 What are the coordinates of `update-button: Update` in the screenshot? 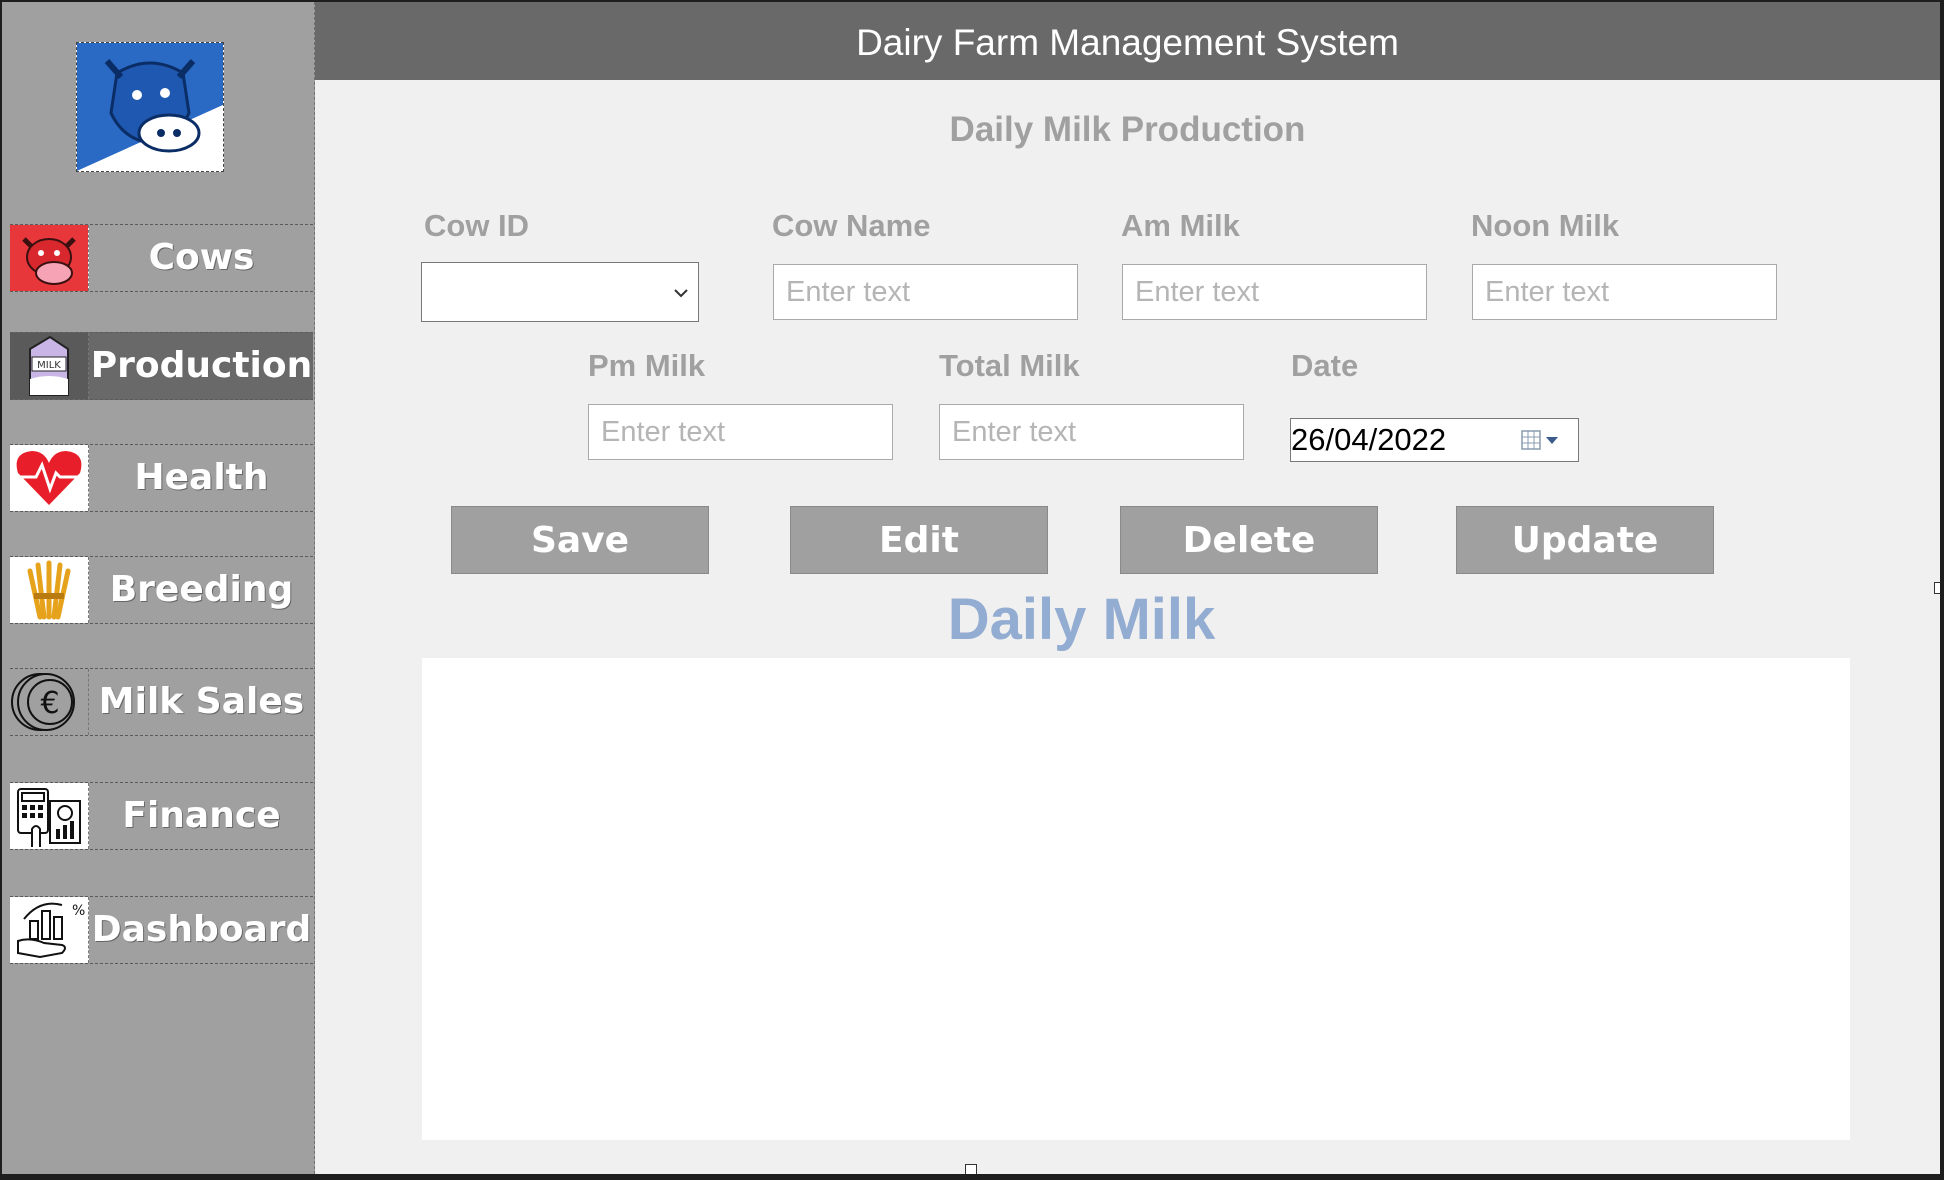 It's located at (1585, 540).